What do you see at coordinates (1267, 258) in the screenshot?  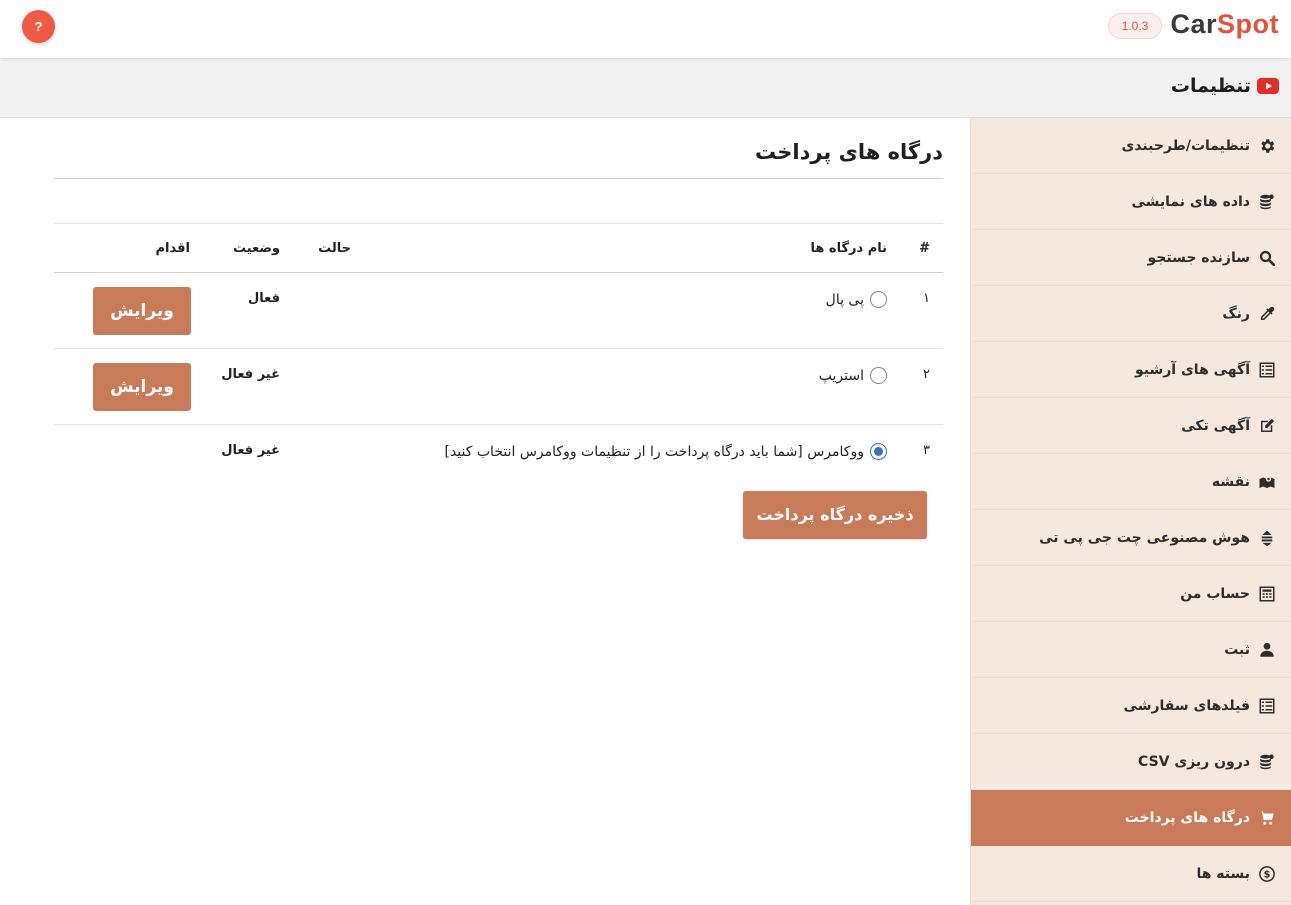 I see `search-icon` at bounding box center [1267, 258].